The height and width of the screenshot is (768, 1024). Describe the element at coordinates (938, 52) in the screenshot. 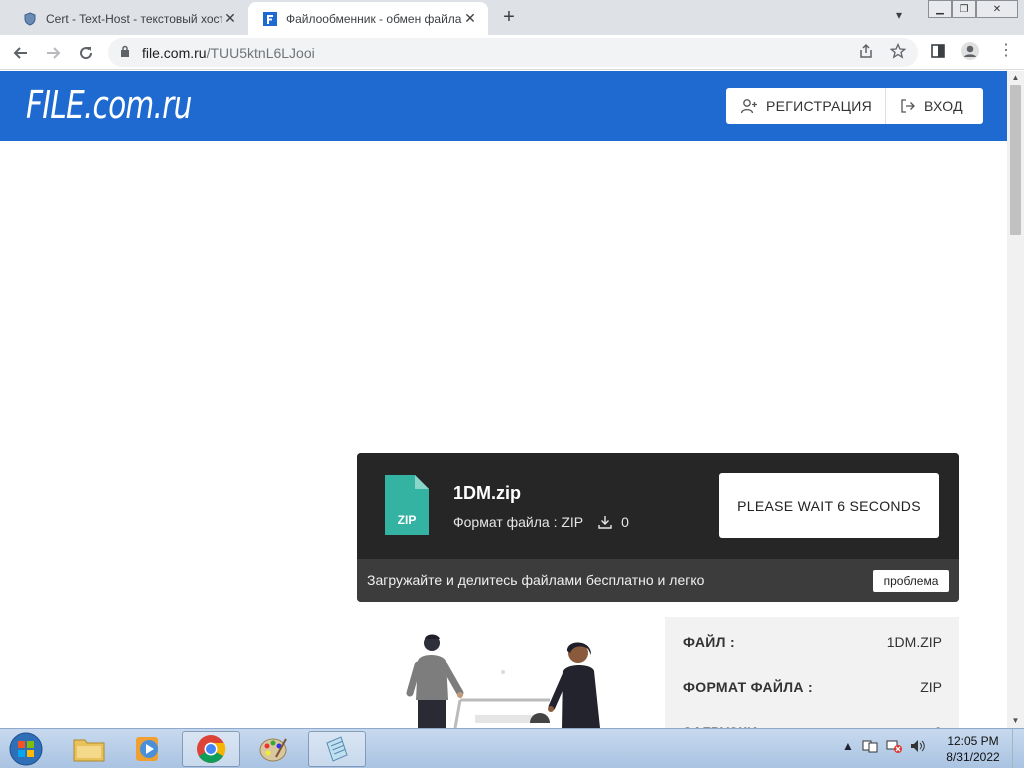

I see `side-panel-icon` at that location.